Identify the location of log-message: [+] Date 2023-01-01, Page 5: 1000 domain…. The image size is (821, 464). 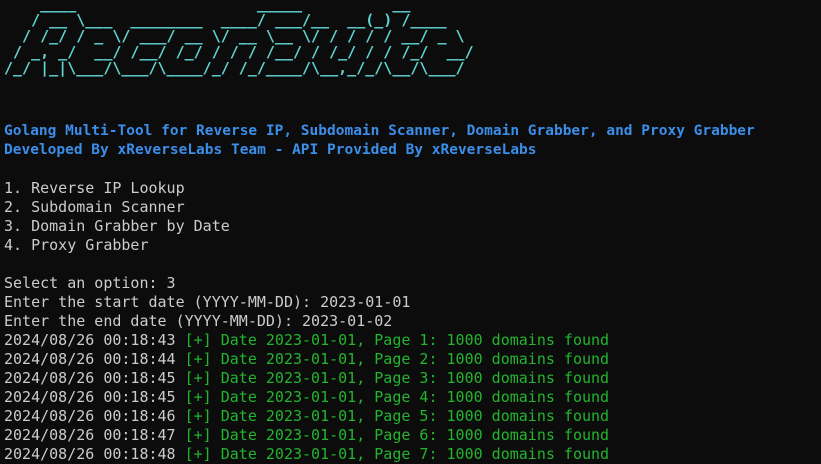
(397, 416).